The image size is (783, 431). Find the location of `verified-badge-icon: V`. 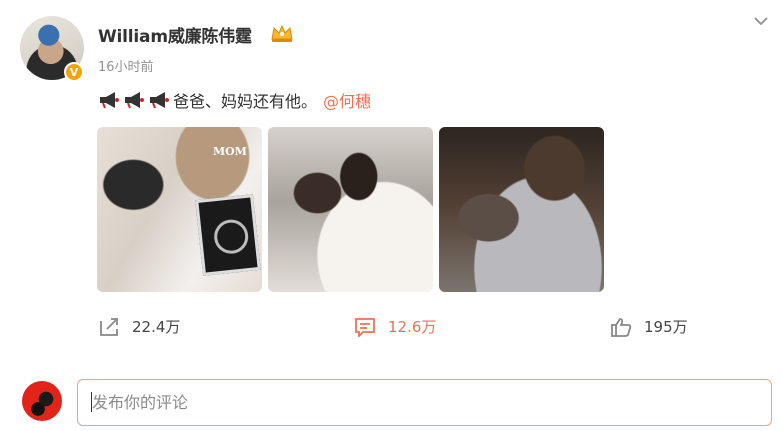

verified-badge-icon: V is located at coordinates (74, 72).